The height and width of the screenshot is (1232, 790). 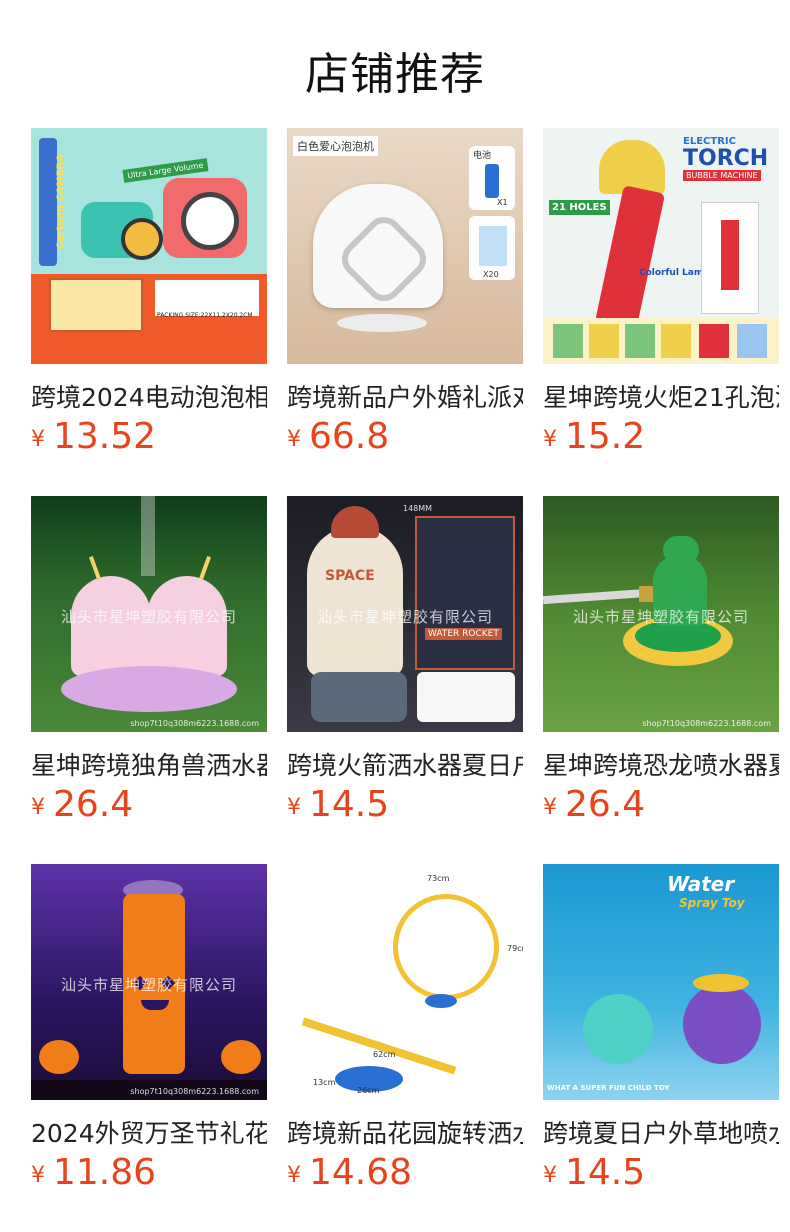 I want to click on product-image-heart-bubble-machine: 白色爱心泡泡机 电池 X1 X20, so click(x=405, y=246).